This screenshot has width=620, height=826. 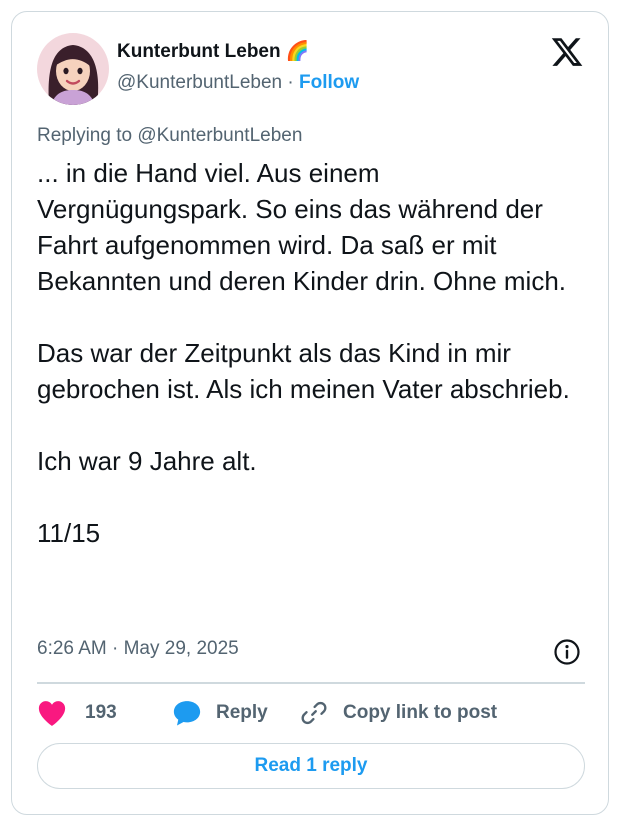 I want to click on action-bar: 193 Reply Copy link to post, so click(x=311, y=713).